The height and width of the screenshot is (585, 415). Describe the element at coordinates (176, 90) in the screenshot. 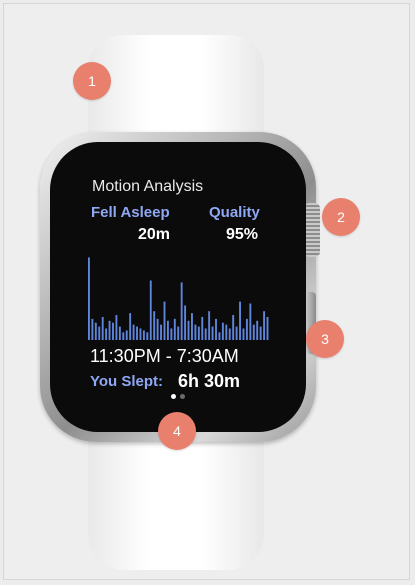

I see `watch-band-top` at that location.